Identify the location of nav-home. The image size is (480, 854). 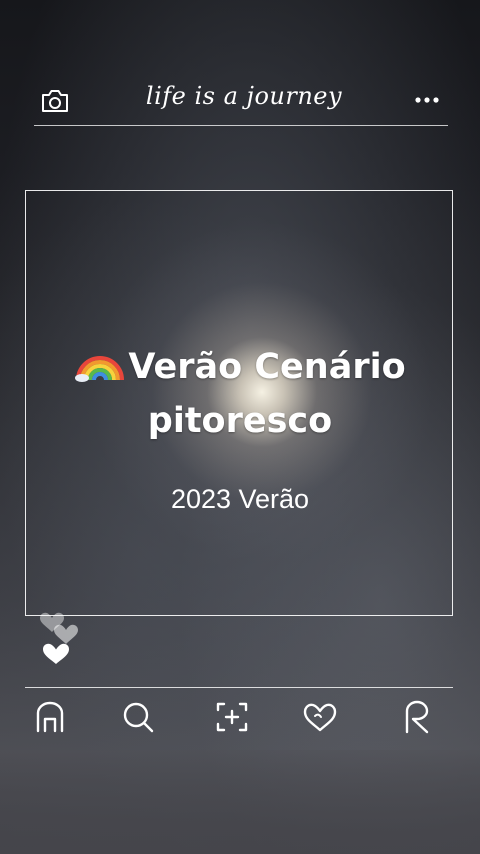
(50, 717).